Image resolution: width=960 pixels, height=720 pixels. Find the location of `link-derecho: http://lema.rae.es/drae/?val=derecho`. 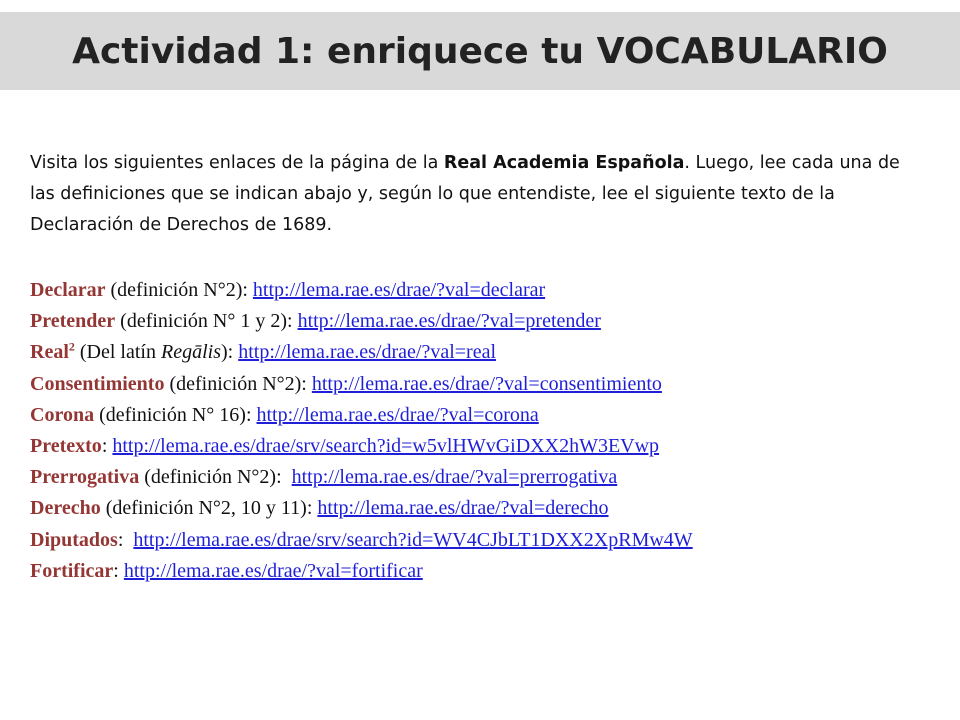

link-derecho: http://lema.rae.es/drae/?val=derecho is located at coordinates (462, 508).